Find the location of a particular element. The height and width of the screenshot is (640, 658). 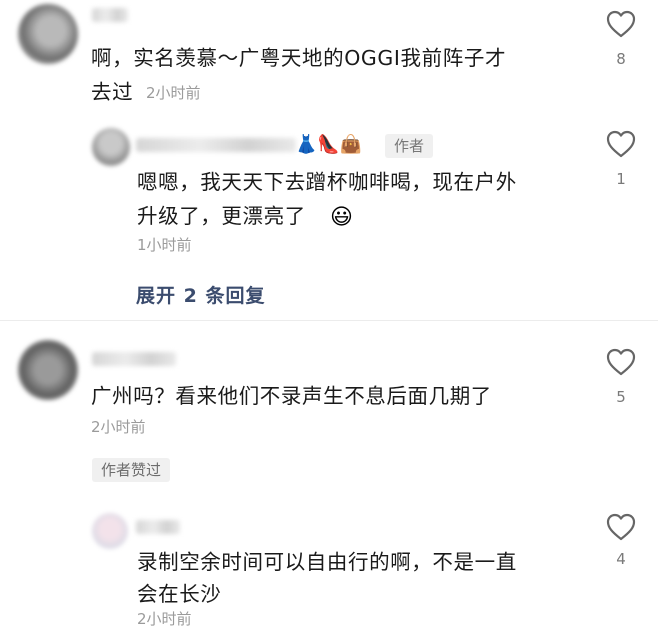

like-count: 8 is located at coordinates (621, 59).